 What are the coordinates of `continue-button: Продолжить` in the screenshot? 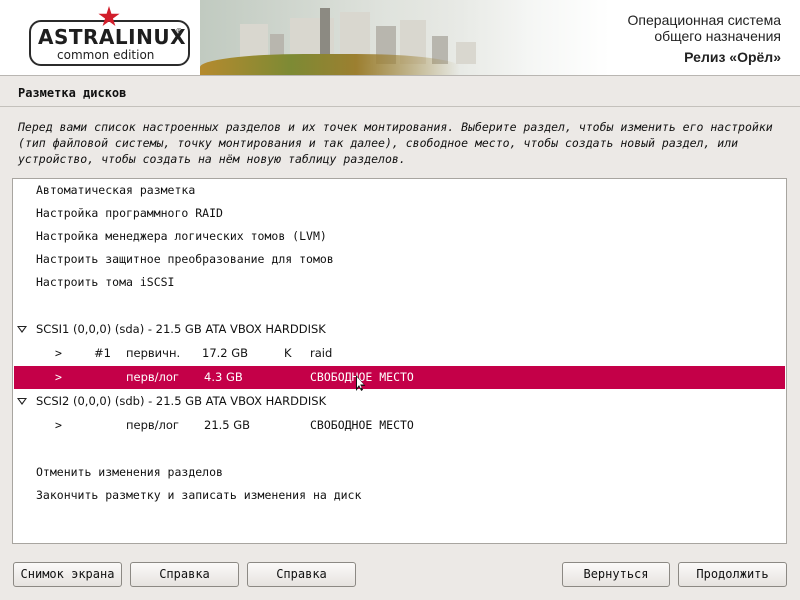 It's located at (732, 574).